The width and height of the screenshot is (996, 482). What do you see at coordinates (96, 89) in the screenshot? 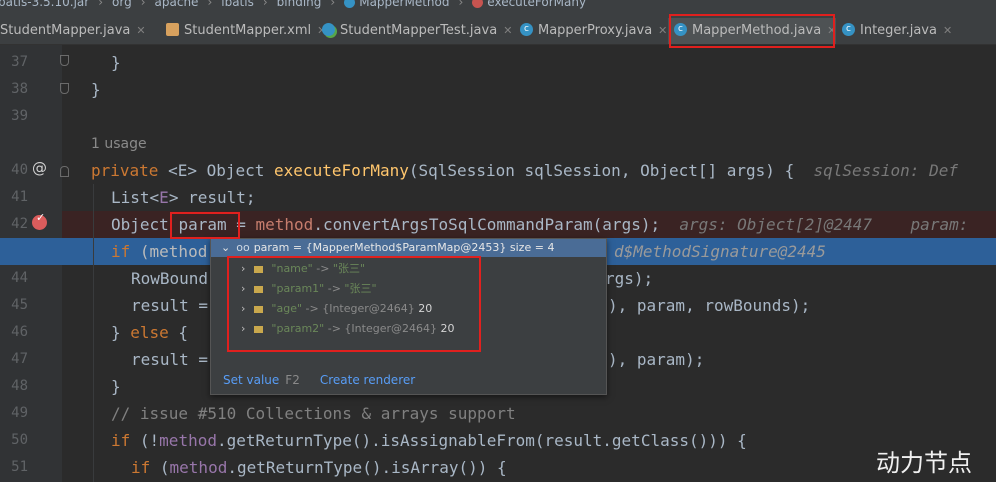
I see `code-line-38: }` at bounding box center [96, 89].